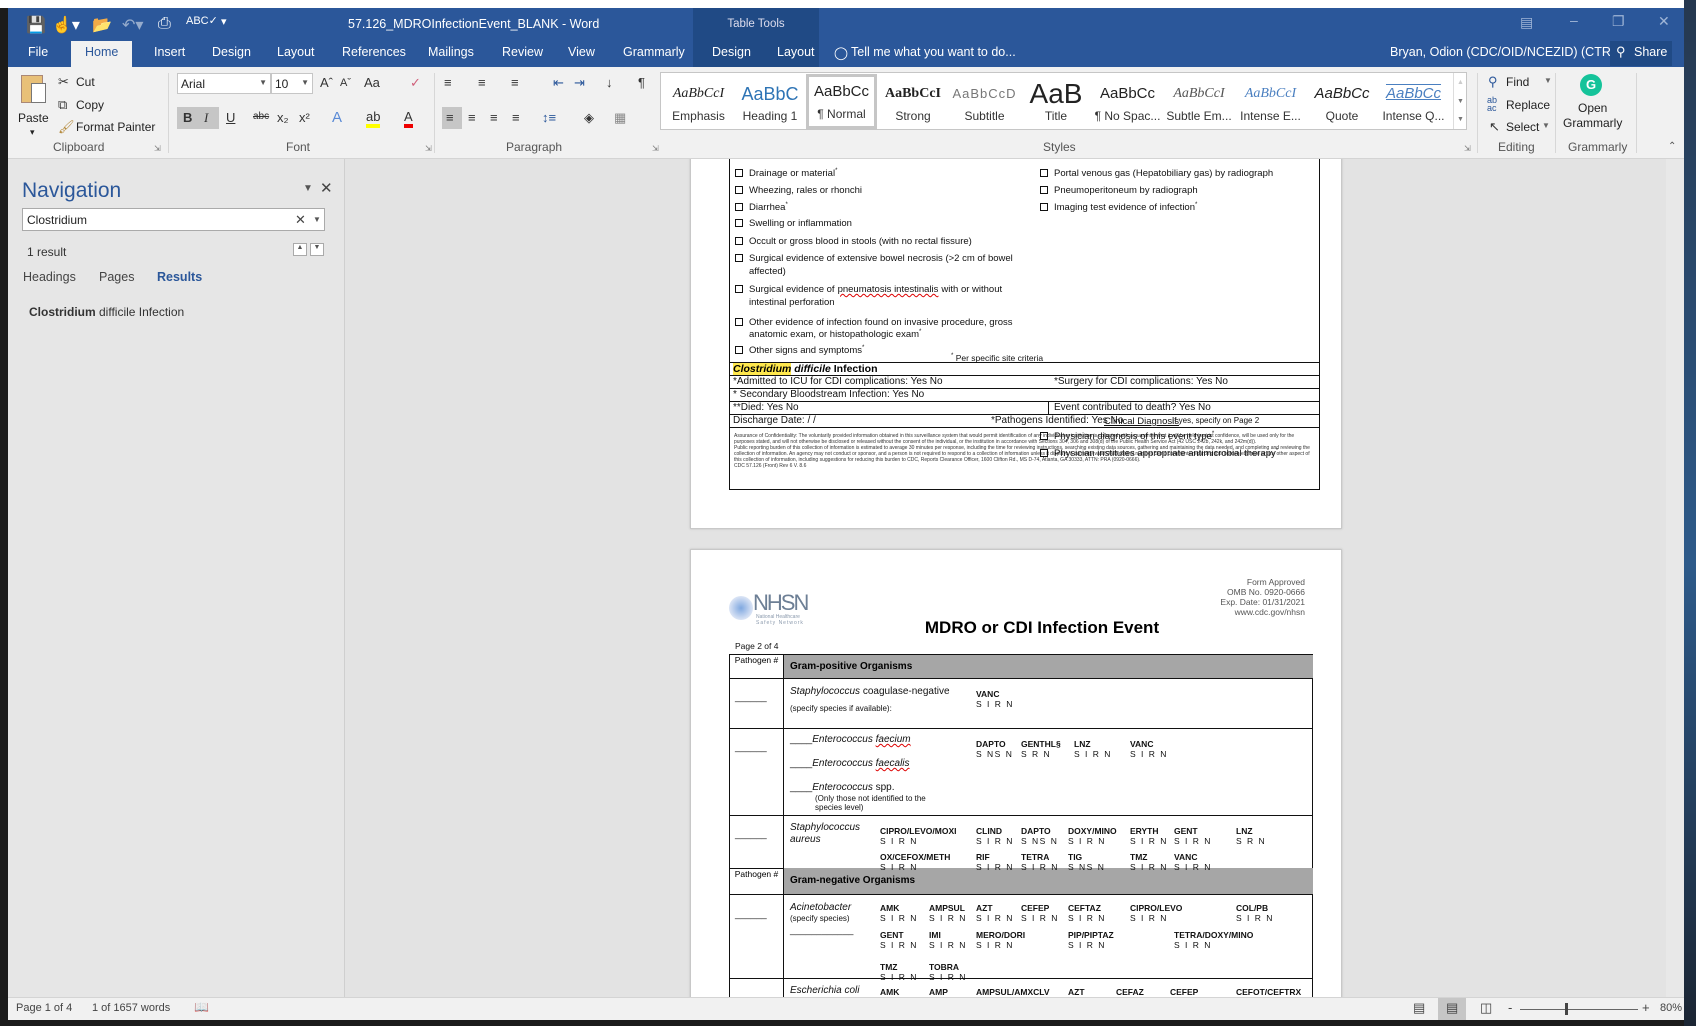  I want to click on tab-table-design: Design, so click(731, 52).